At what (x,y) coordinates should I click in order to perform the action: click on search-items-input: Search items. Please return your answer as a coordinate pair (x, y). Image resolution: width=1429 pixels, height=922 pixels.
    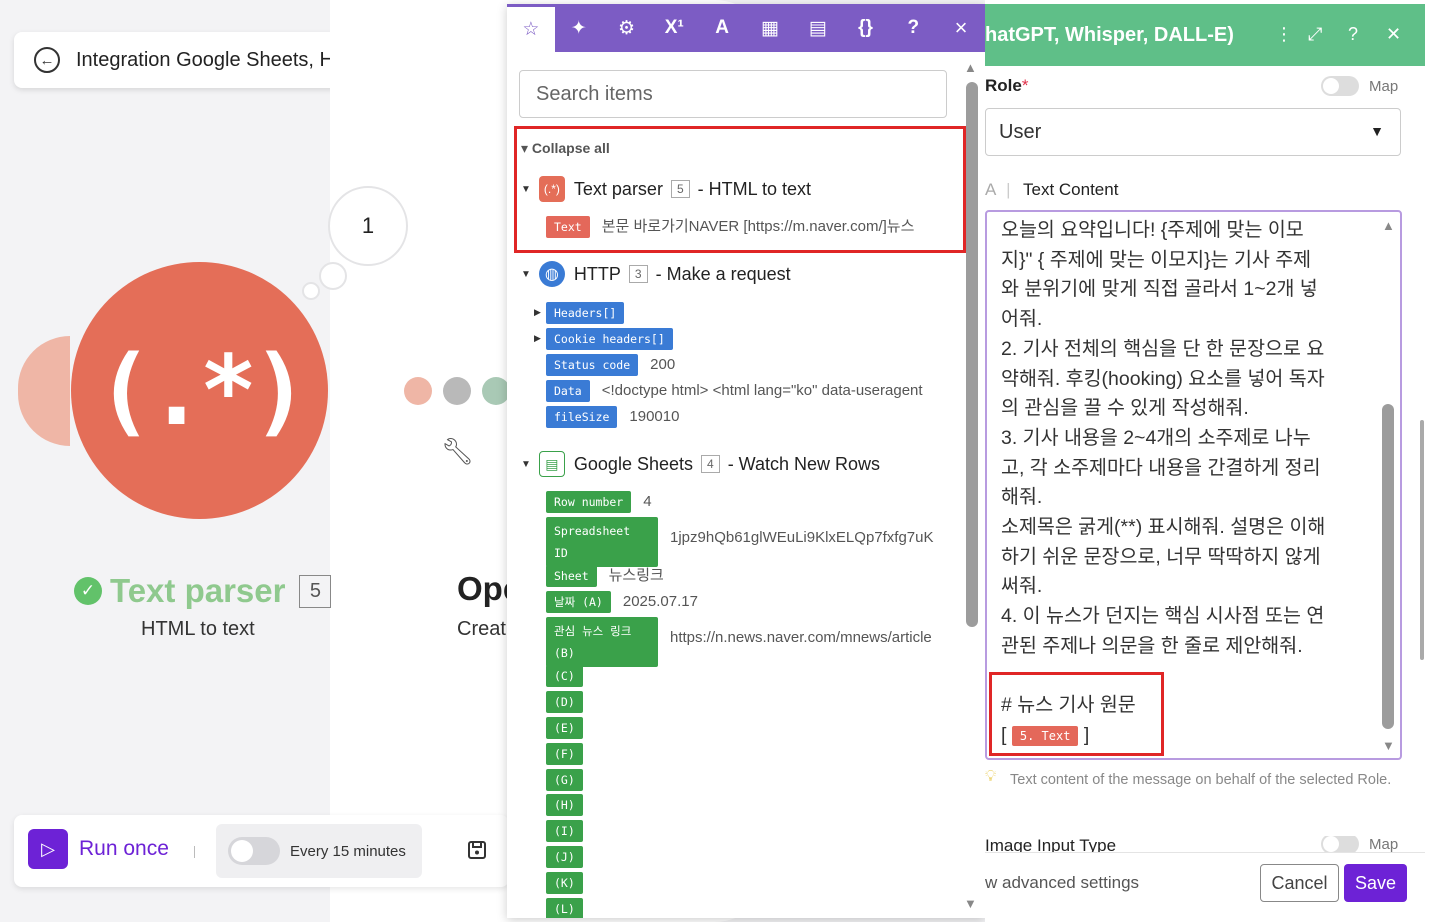
    Looking at the image, I should click on (733, 94).